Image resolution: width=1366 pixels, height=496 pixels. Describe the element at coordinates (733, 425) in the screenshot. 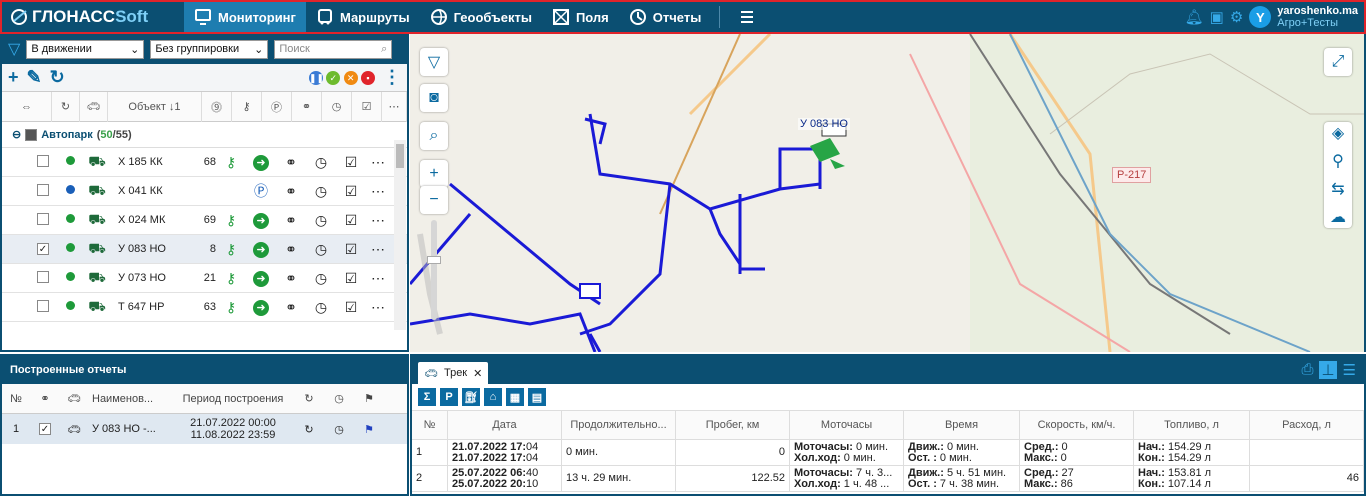

I see `track-col-3: Пробег, км` at that location.